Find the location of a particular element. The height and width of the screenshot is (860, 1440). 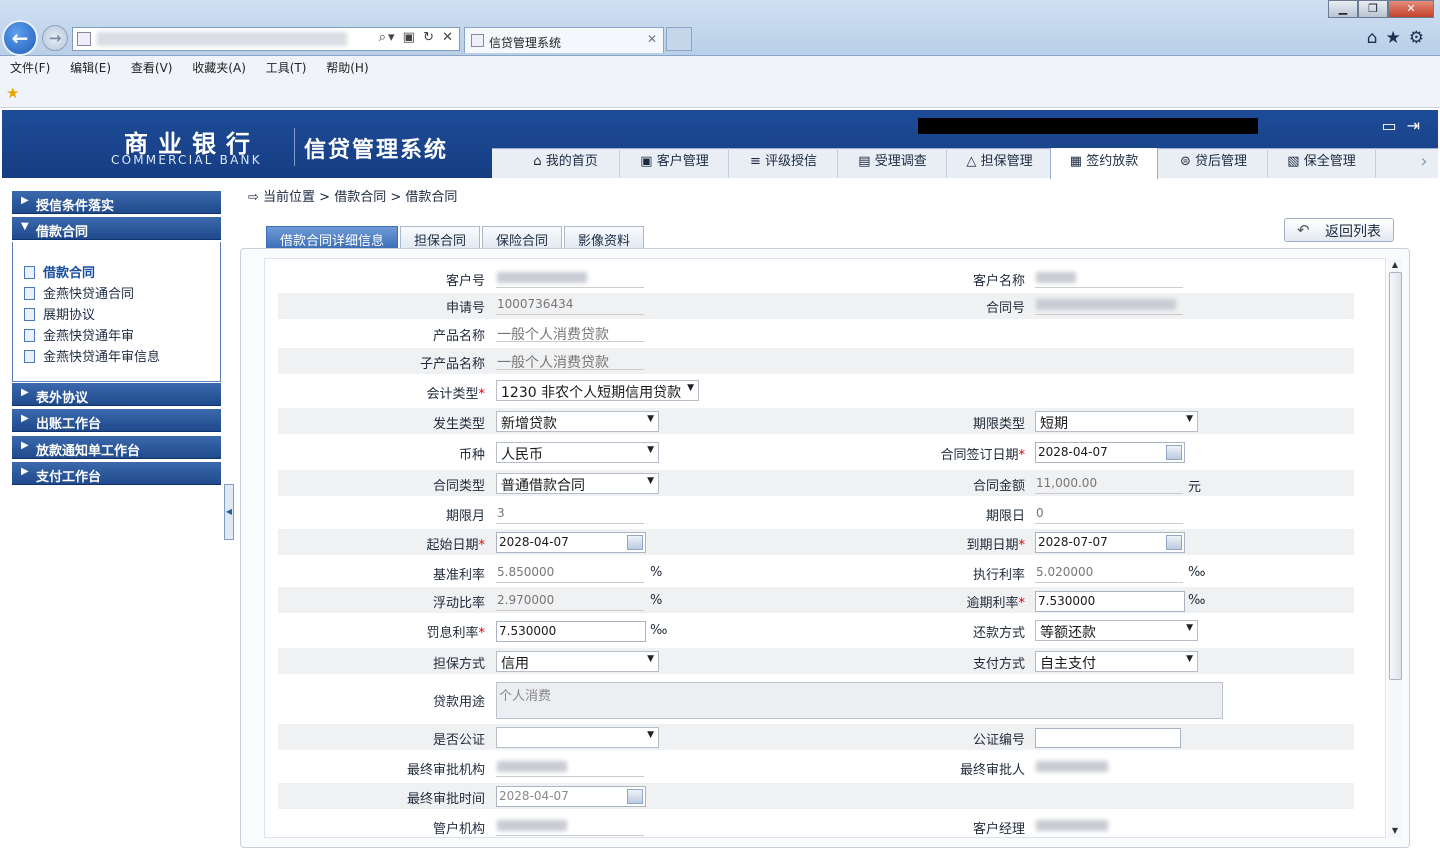

rating-icon: ≡ is located at coordinates (757, 161).